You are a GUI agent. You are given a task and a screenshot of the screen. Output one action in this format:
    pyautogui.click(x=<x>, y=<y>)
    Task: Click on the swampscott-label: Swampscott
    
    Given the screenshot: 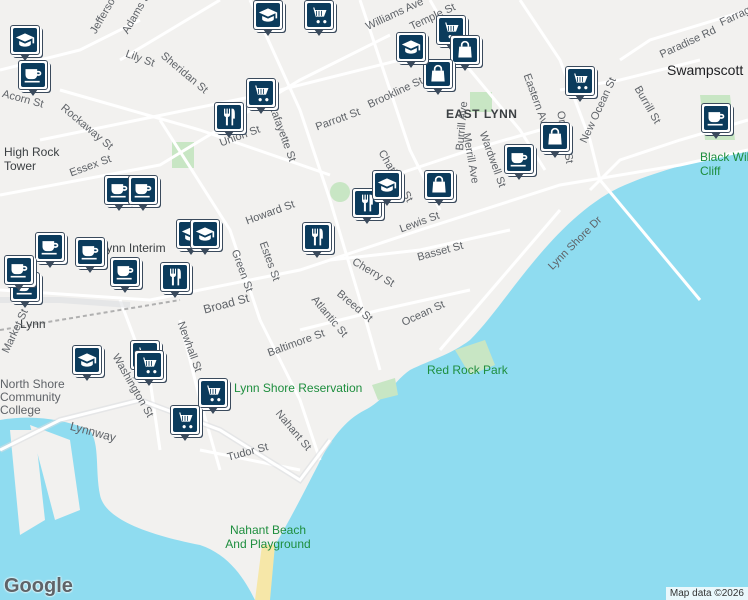 What is the action you would take?
    pyautogui.click(x=705, y=70)
    